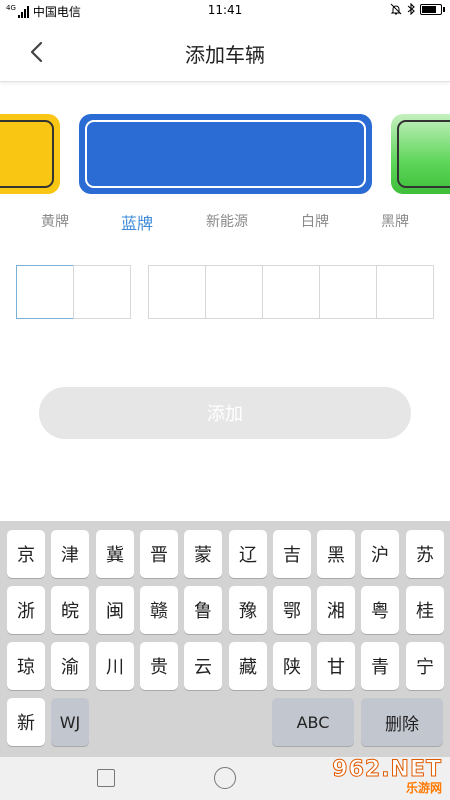 The width and height of the screenshot is (450, 800). I want to click on mute-icon, so click(396, 9).